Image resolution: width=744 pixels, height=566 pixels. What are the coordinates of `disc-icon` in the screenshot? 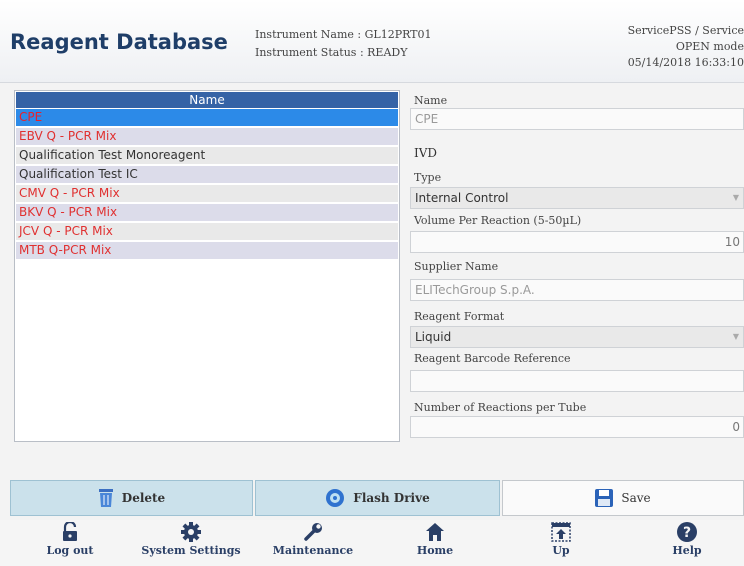 It's located at (335, 498).